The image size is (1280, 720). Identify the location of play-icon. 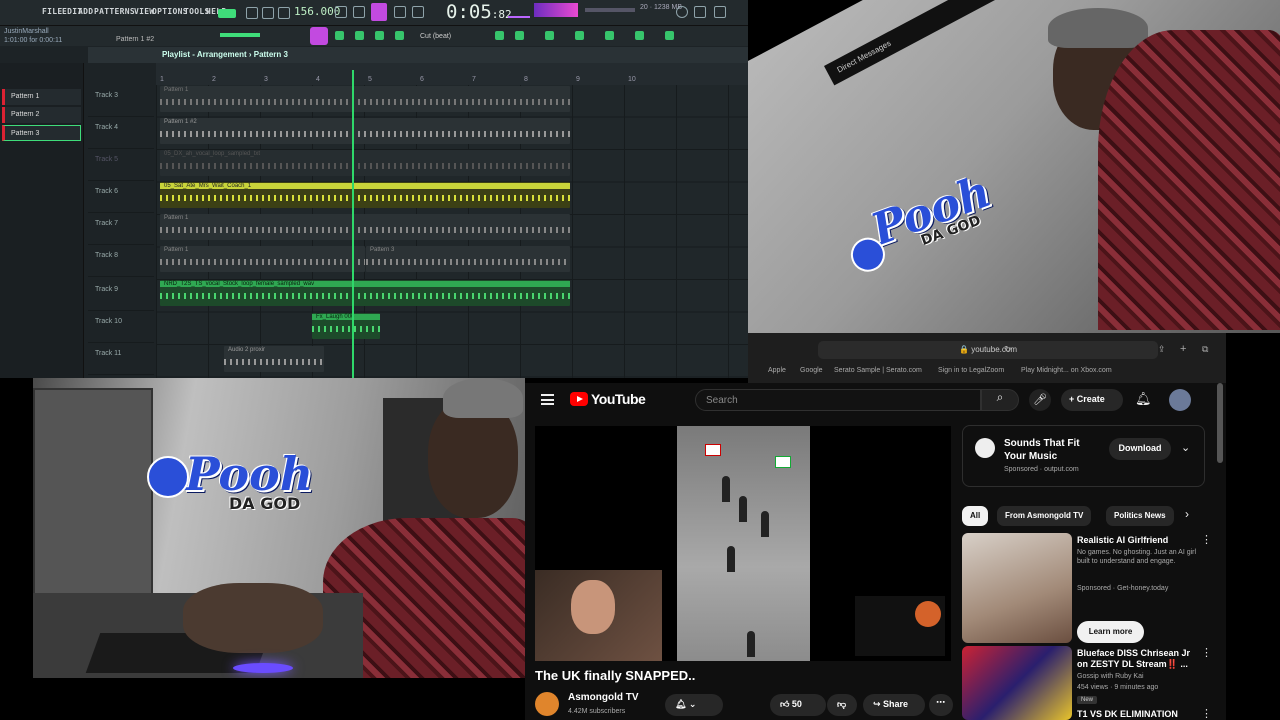
(252, 13).